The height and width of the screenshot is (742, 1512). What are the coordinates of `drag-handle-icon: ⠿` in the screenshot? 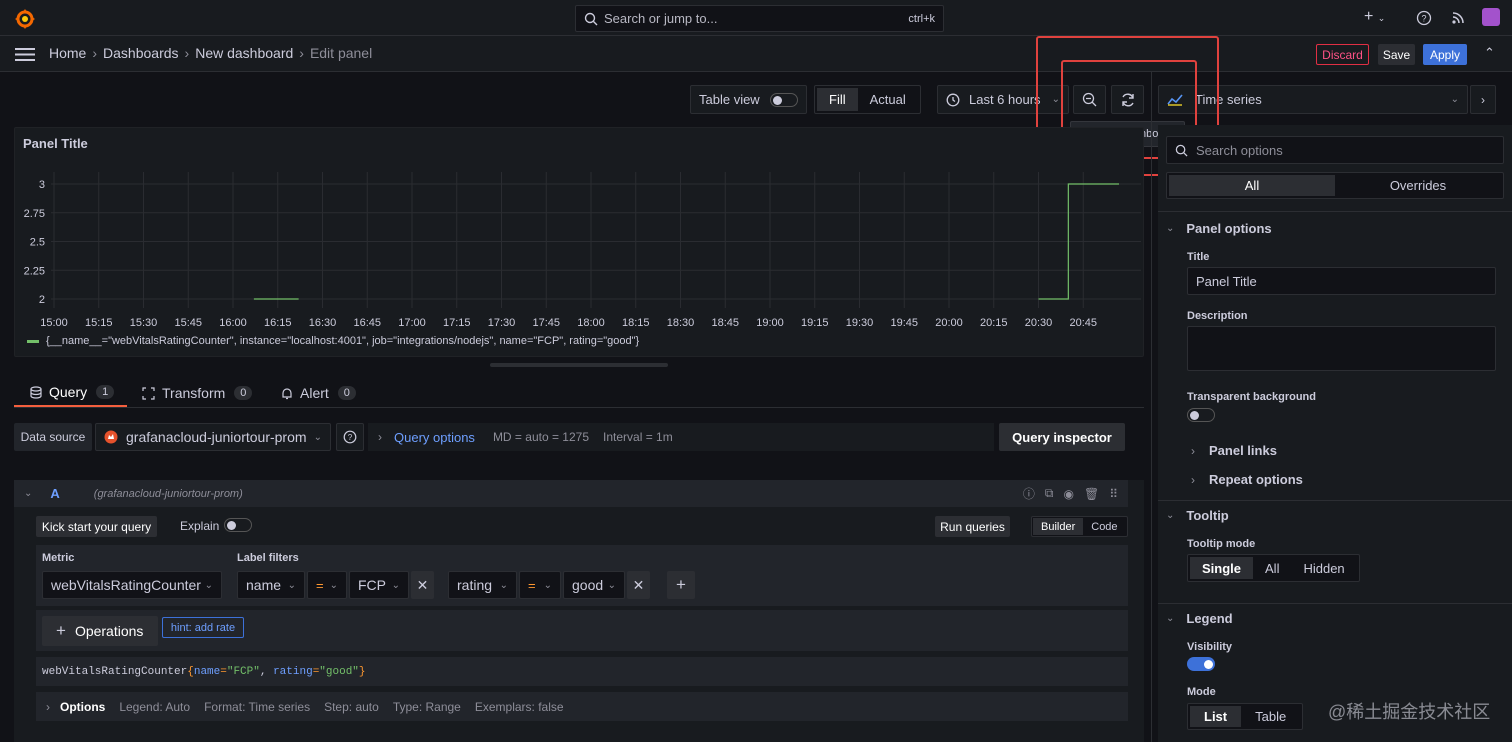 It's located at (1113, 494).